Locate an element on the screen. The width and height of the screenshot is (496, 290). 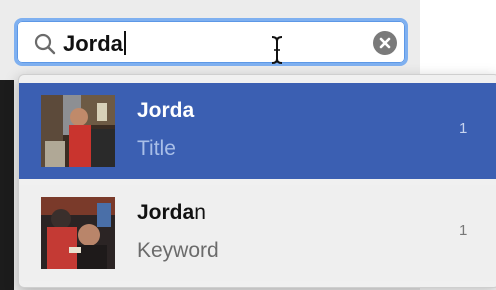
suggestion-title-rest: n is located at coordinates (200, 212).